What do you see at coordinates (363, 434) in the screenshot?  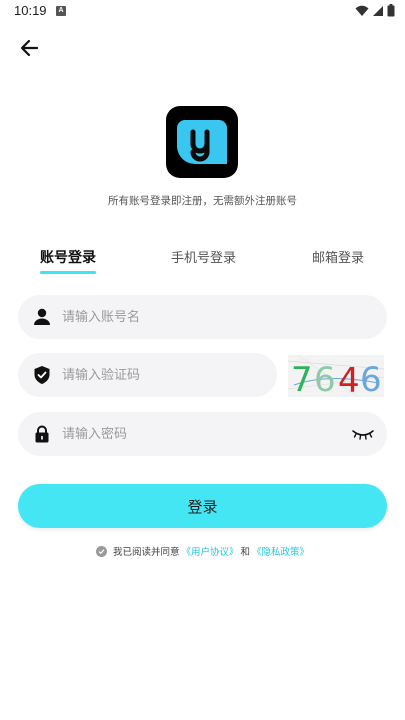 I see `eye-closed-icon` at bounding box center [363, 434].